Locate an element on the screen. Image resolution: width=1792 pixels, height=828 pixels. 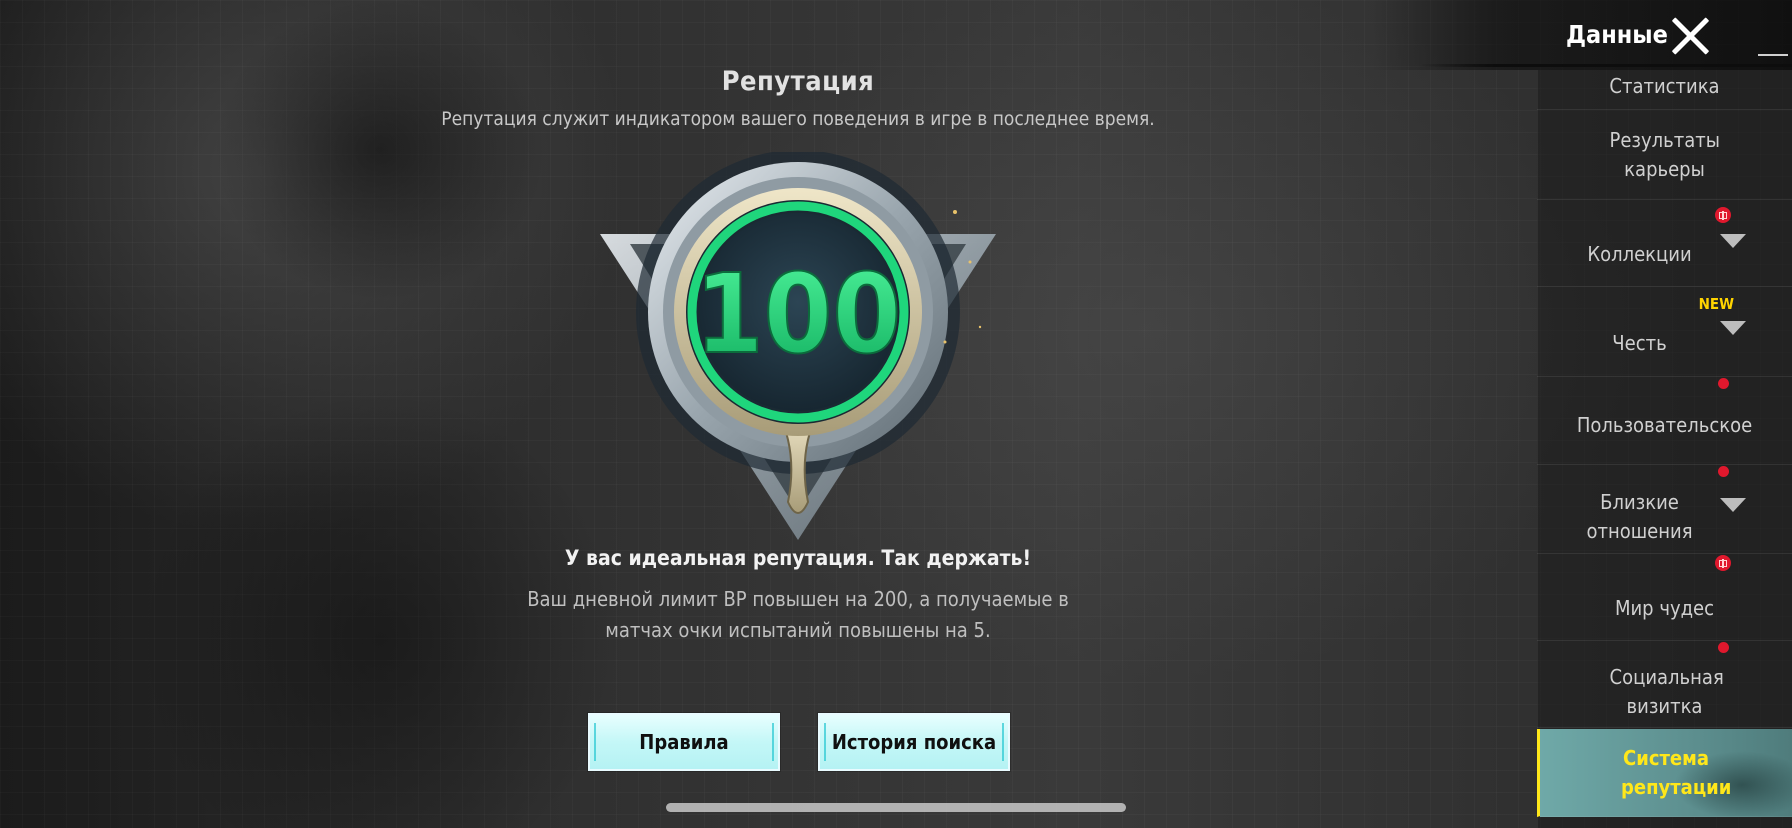
sidebar-item-label: Результаты карьеры is located at coordinates (1664, 154).